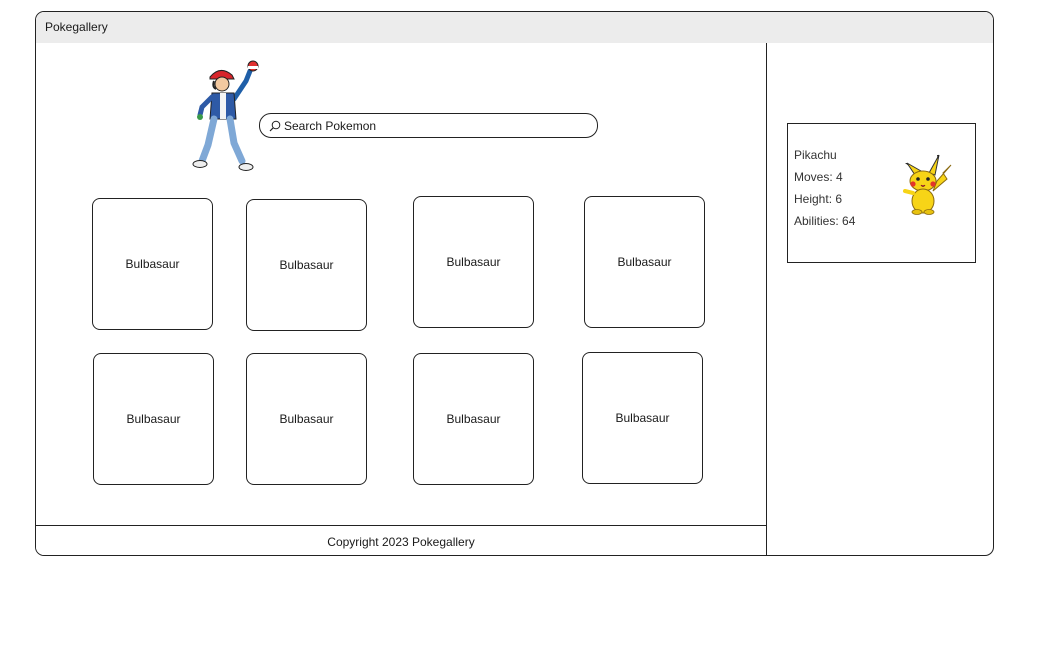 Image resolution: width=1058 pixels, height=656 pixels. I want to click on detail-abilities: Abilities: 64, so click(825, 221).